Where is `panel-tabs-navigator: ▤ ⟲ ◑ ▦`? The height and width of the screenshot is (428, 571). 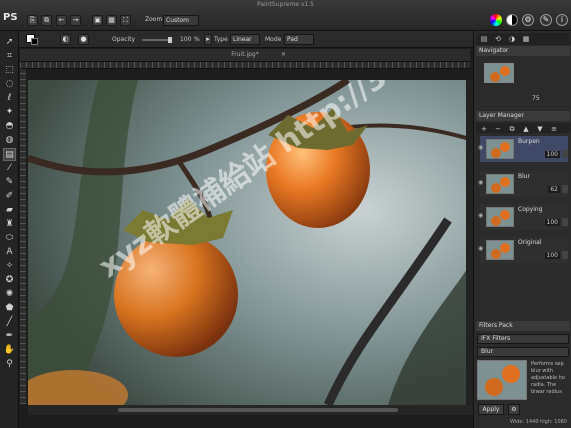 panel-tabs-navigator: ▤ ⟲ ◑ ▦ is located at coordinates (523, 39).